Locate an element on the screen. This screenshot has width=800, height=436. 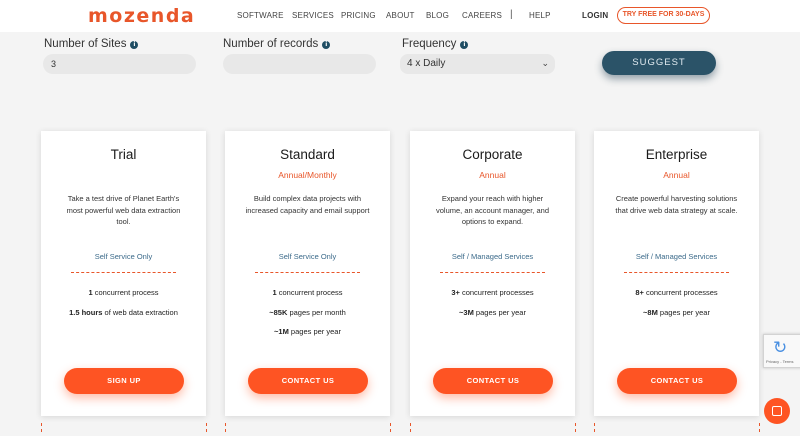
records-input is located at coordinates (299, 64).